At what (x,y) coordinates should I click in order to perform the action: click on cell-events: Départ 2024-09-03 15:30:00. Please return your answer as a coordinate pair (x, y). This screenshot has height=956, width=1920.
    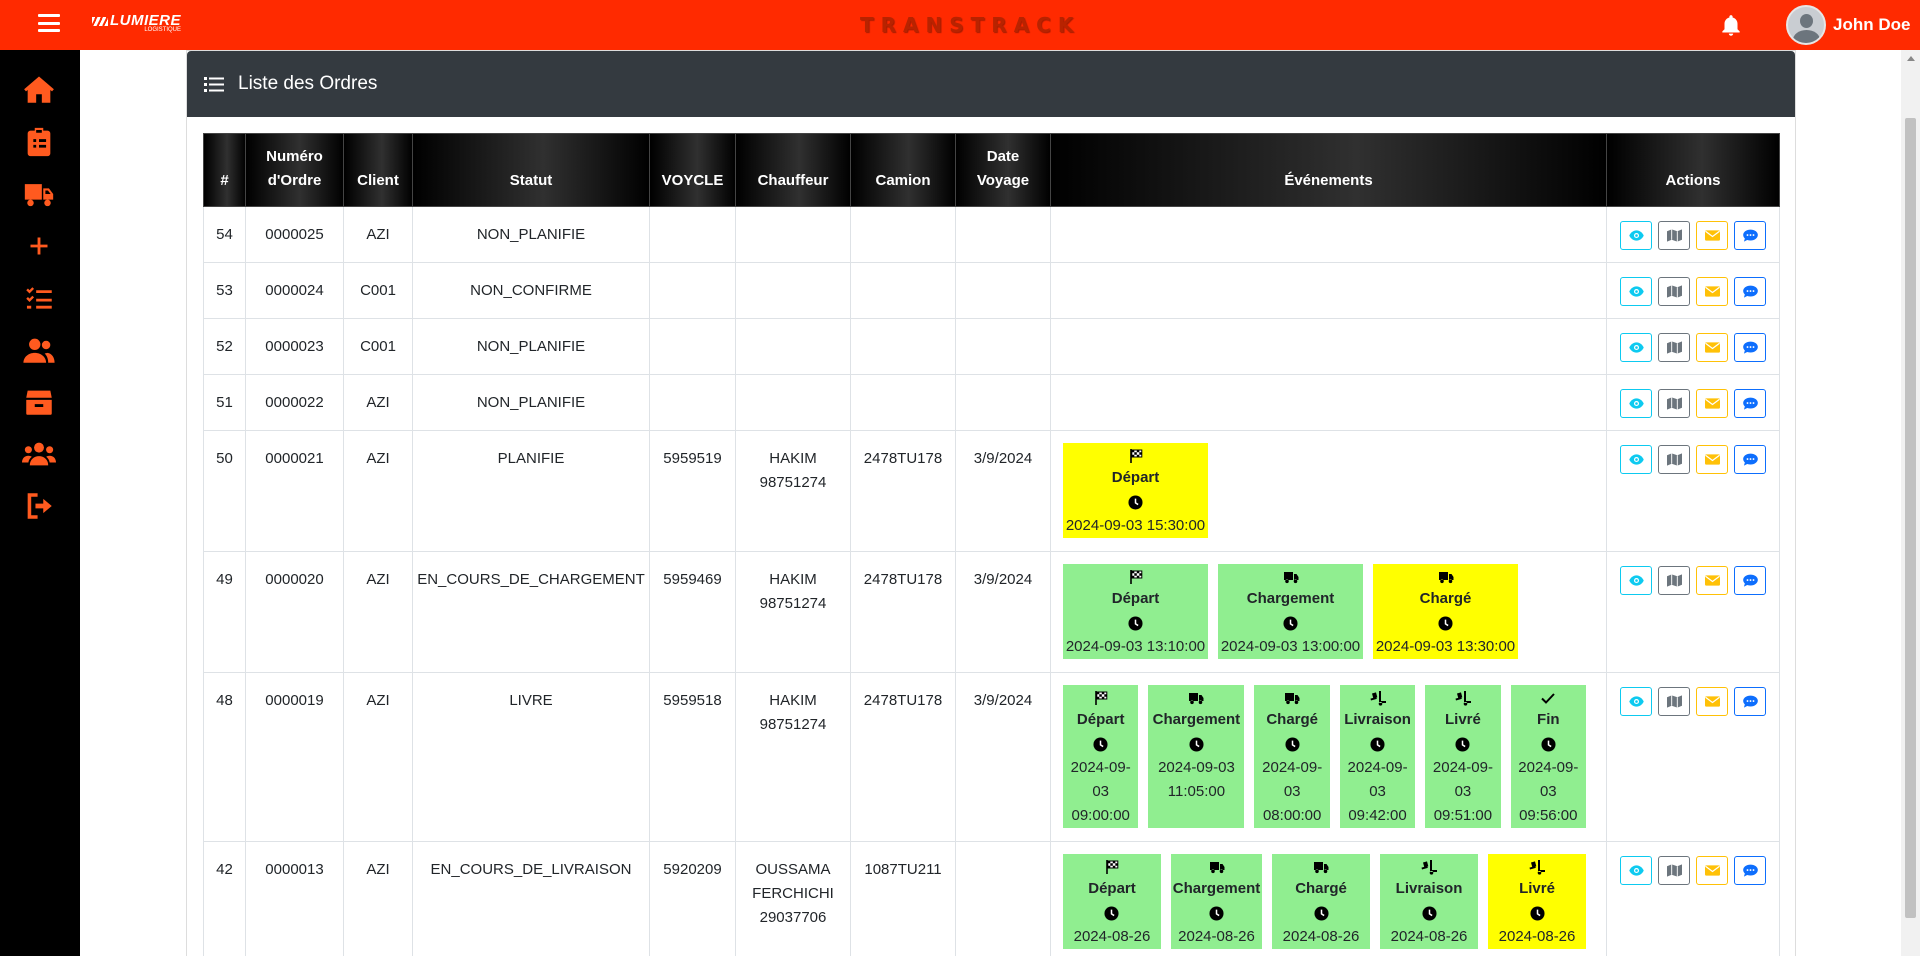
    Looking at the image, I should click on (1328, 491).